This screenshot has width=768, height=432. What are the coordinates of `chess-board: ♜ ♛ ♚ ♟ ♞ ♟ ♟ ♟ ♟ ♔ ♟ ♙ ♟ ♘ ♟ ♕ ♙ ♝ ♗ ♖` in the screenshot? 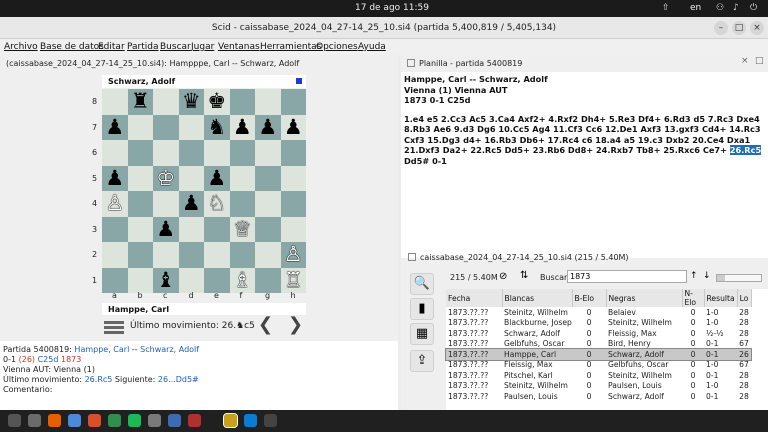 It's located at (204, 191).